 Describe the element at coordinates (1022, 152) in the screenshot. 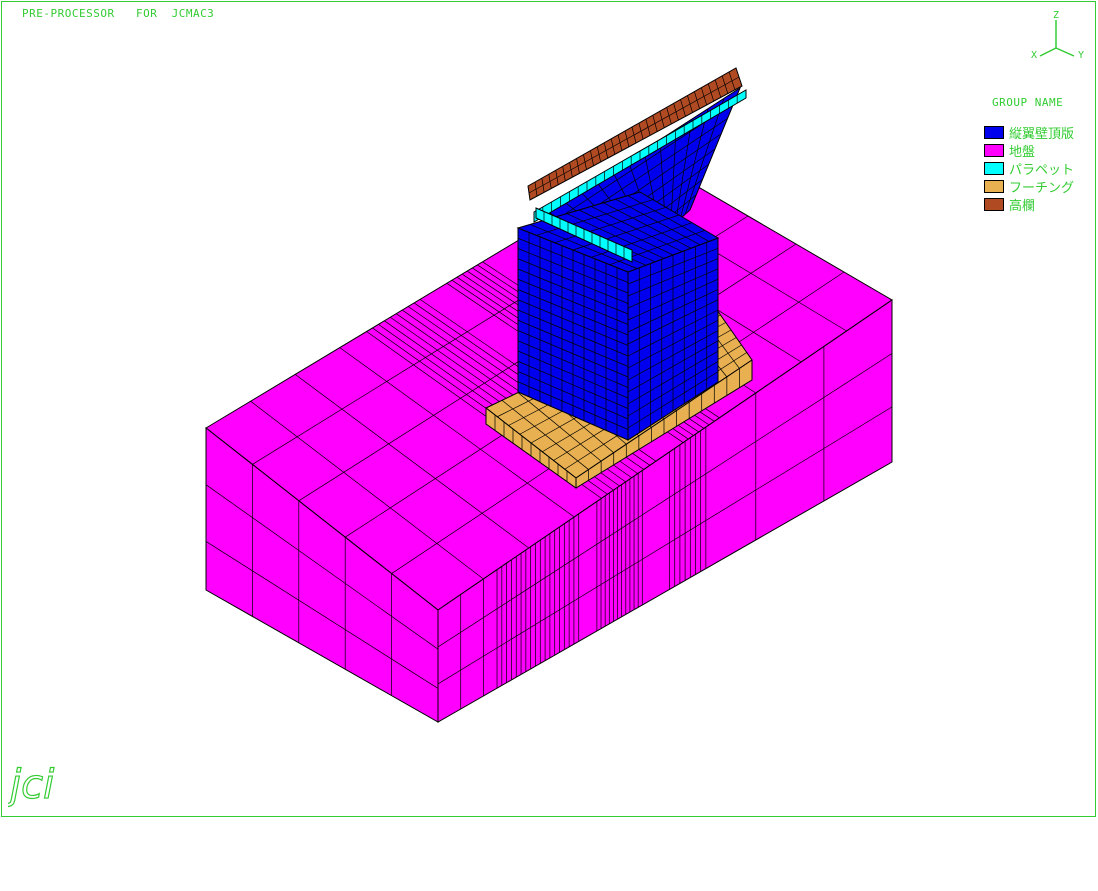

I see `legend-label: 地盤` at that location.